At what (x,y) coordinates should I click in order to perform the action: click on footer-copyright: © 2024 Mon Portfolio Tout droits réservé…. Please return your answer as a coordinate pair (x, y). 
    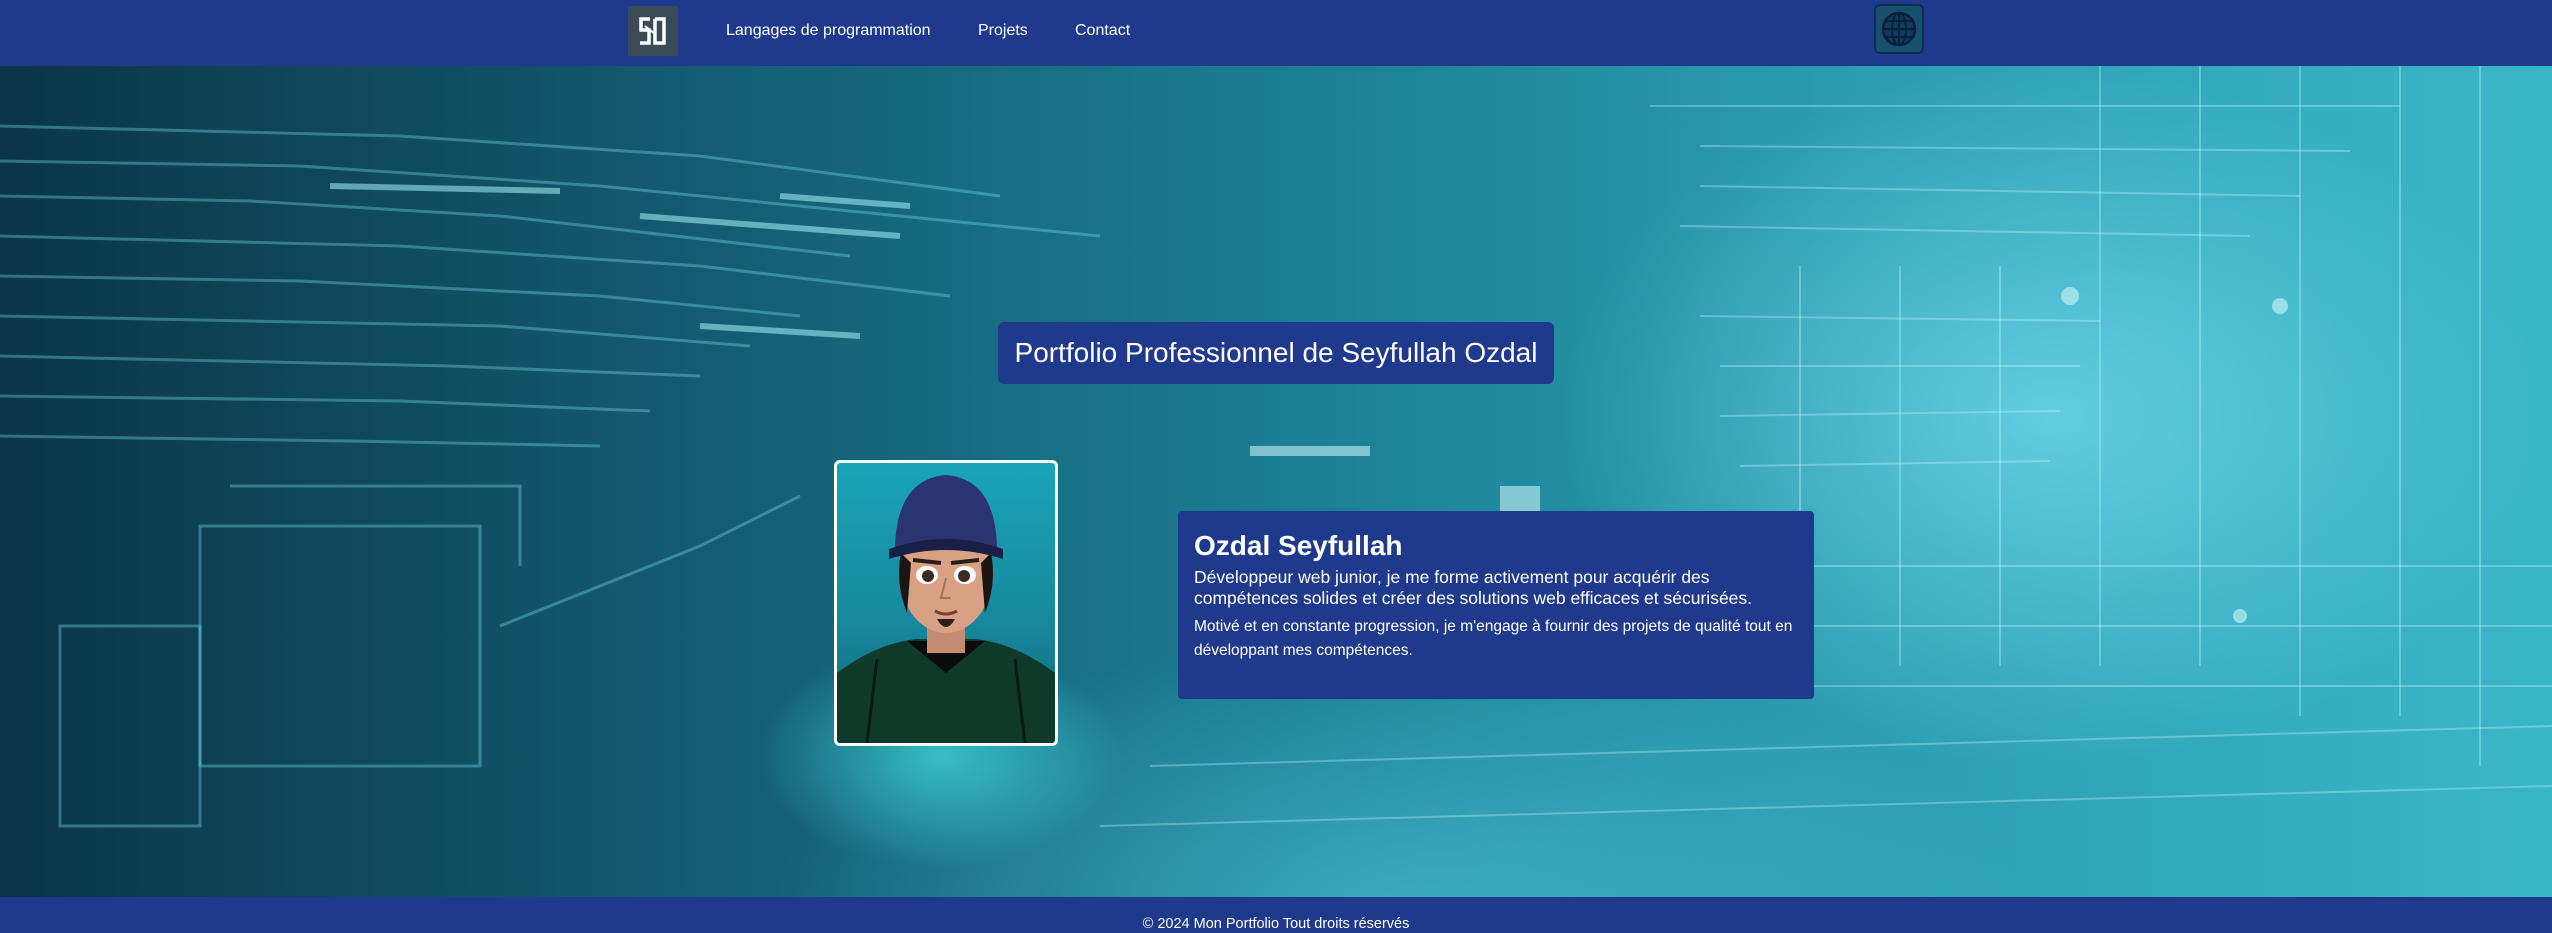
    Looking at the image, I should click on (1276, 924).